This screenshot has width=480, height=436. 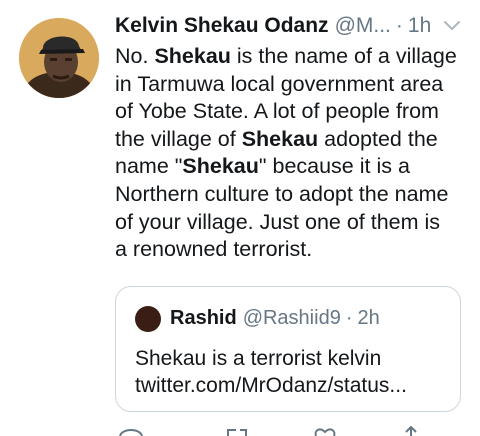 What do you see at coordinates (148, 319) in the screenshot?
I see `quoted-author-avatar` at bounding box center [148, 319].